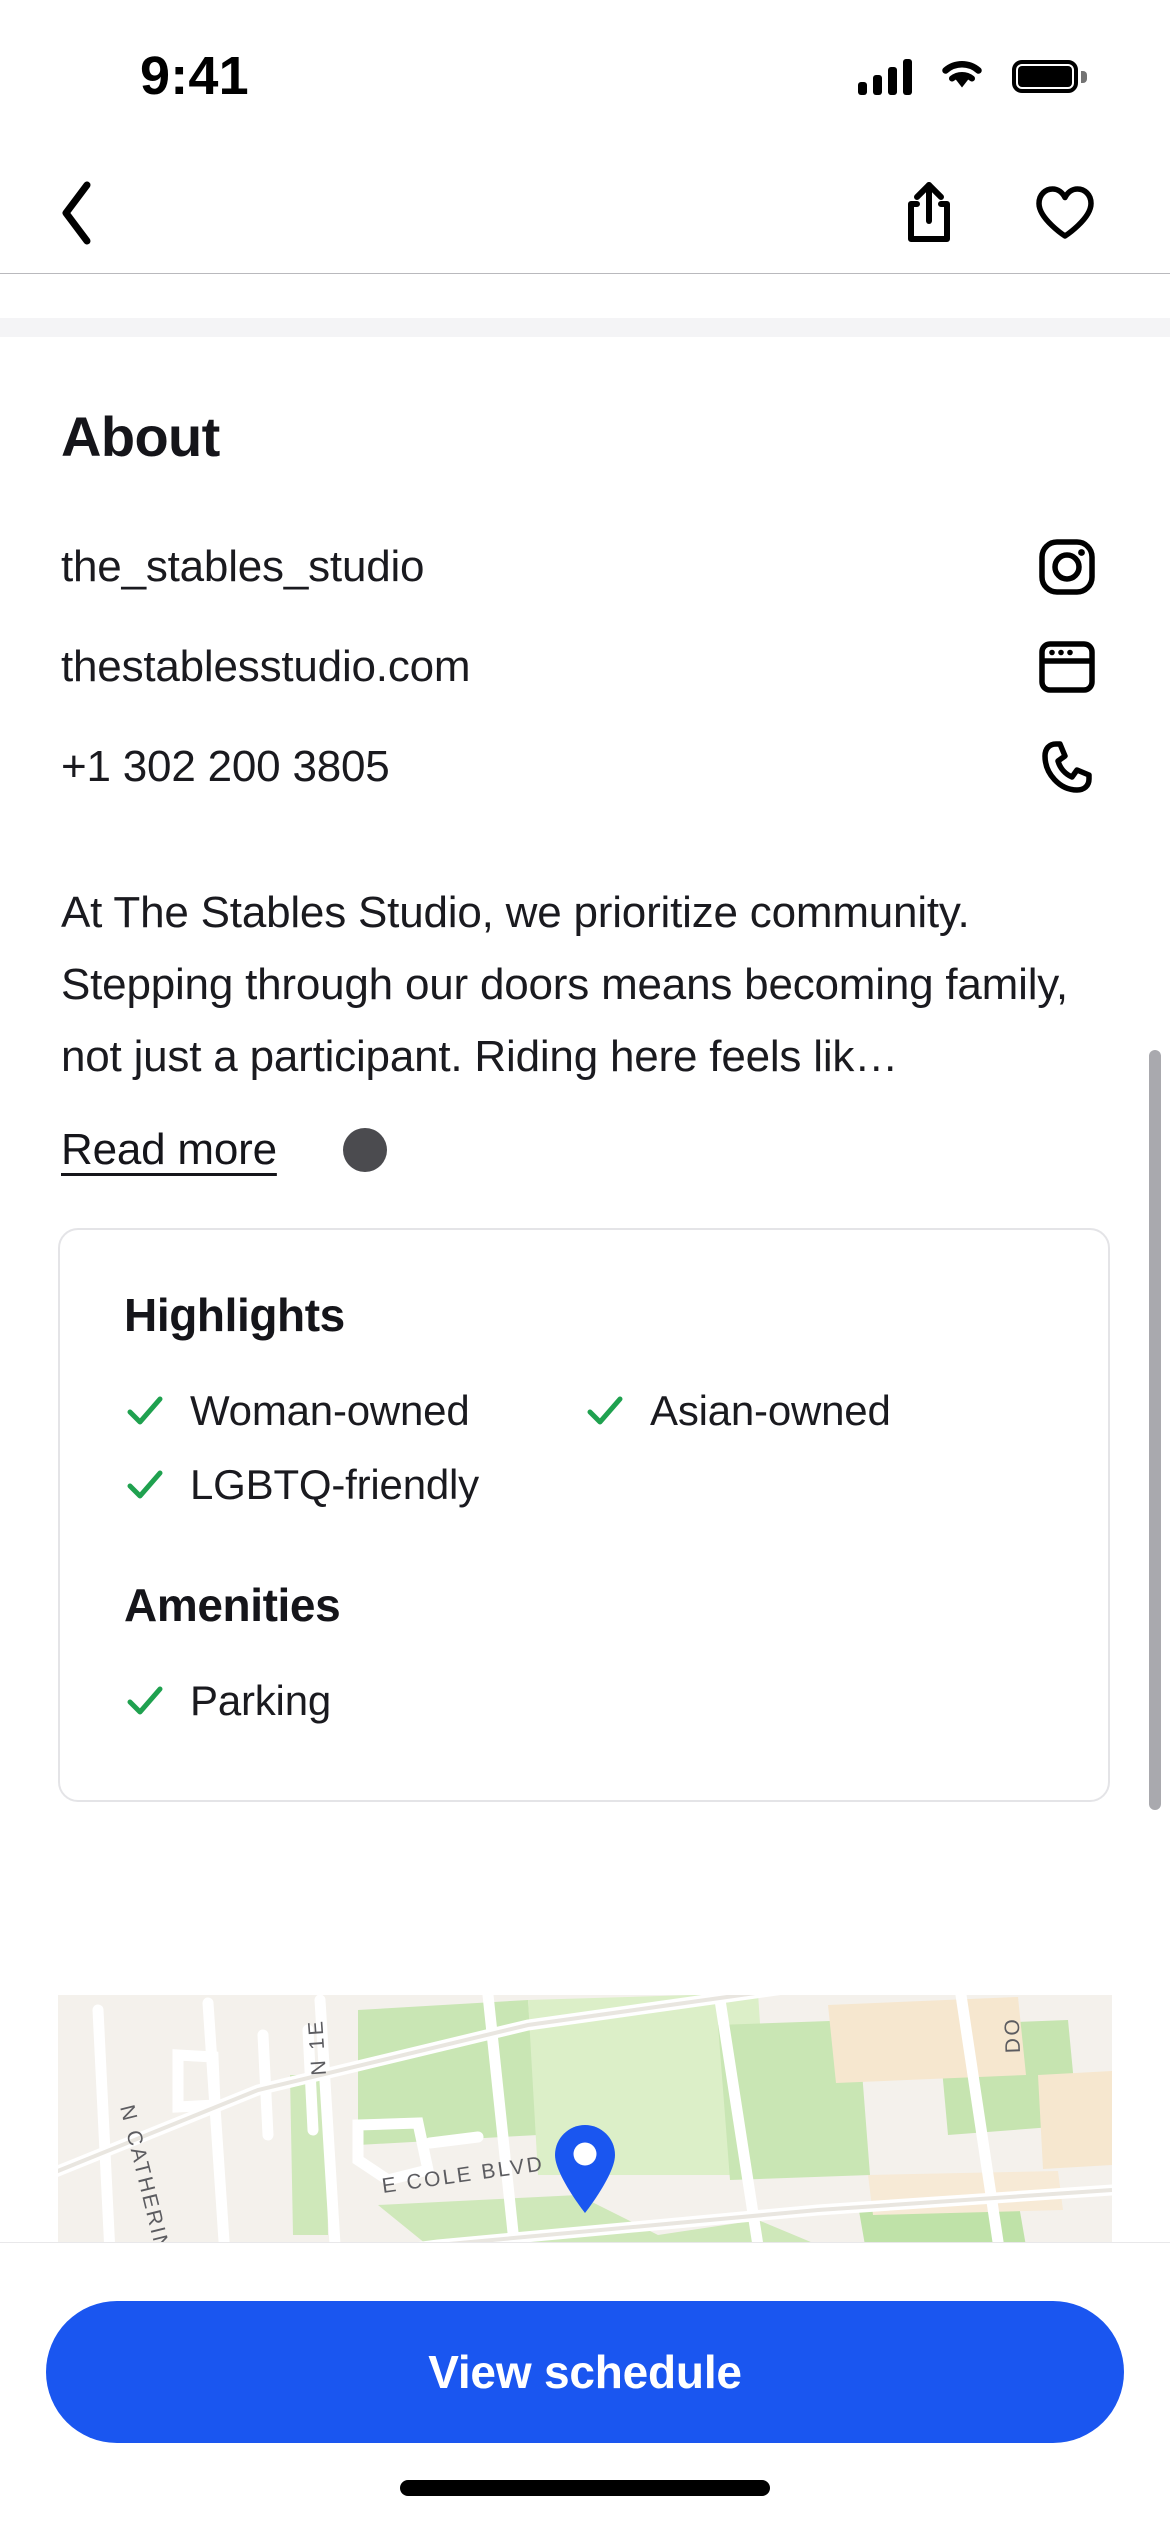 The image size is (1170, 2532). I want to click on highlight-item: Asian-owned, so click(814, 1411).